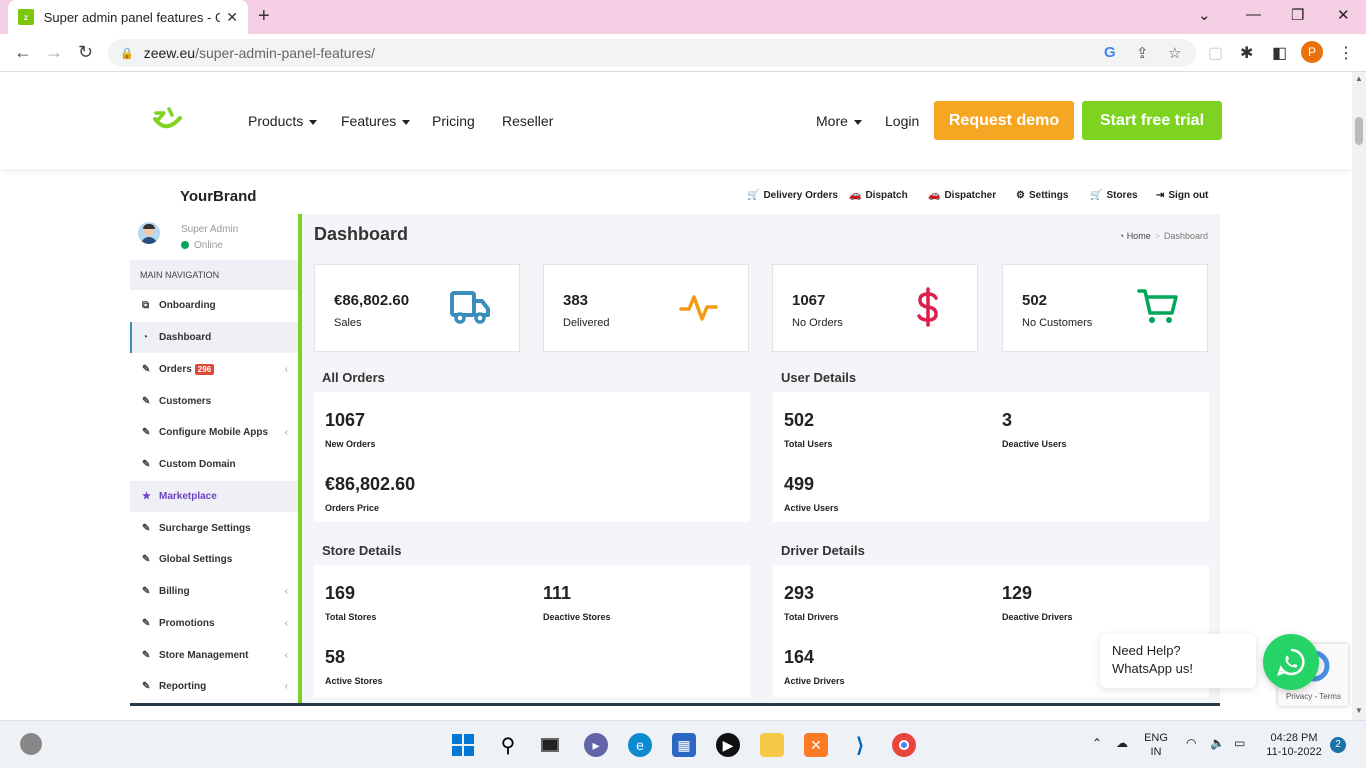  Describe the element at coordinates (1291, 662) in the screenshot. I see `whatsapp-button` at that location.